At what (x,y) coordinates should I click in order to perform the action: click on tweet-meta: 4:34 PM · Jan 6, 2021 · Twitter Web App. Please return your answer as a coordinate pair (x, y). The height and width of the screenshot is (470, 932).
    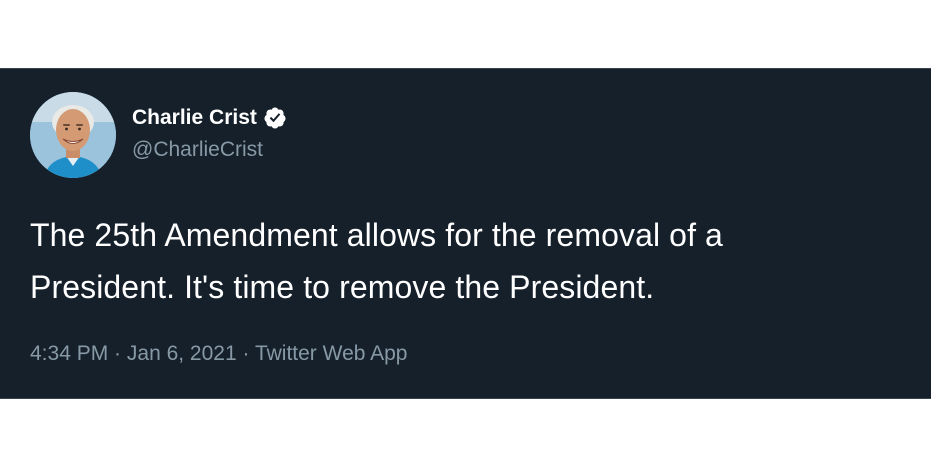
    Looking at the image, I should click on (218, 354).